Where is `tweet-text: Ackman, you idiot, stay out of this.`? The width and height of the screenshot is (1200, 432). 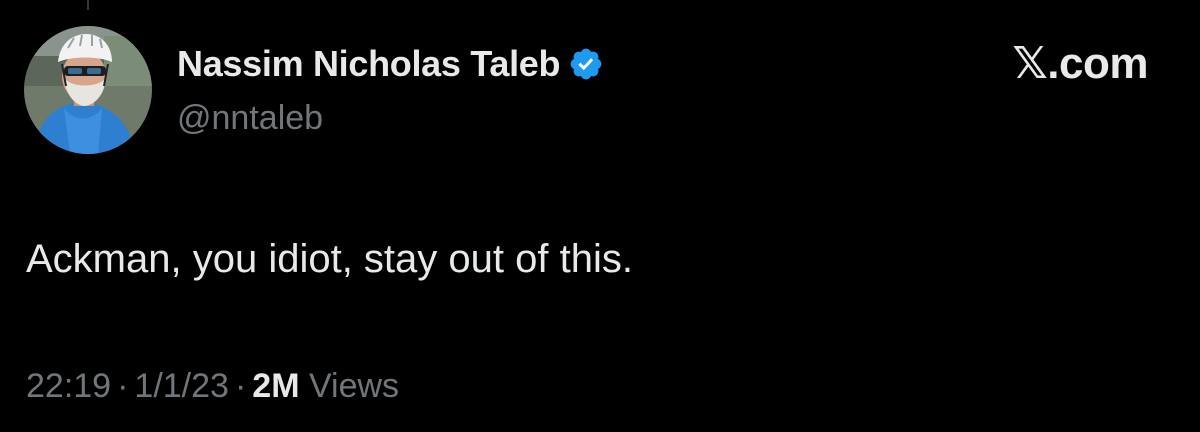 tweet-text: Ackman, you idiot, stay out of this. is located at coordinates (329, 259).